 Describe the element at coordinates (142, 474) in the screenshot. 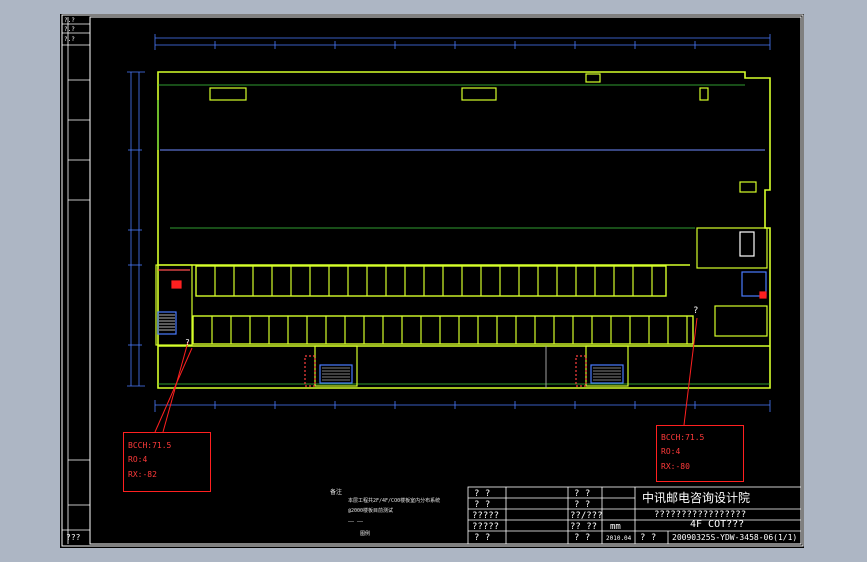

I see `callout-rx: RX:-82` at that location.